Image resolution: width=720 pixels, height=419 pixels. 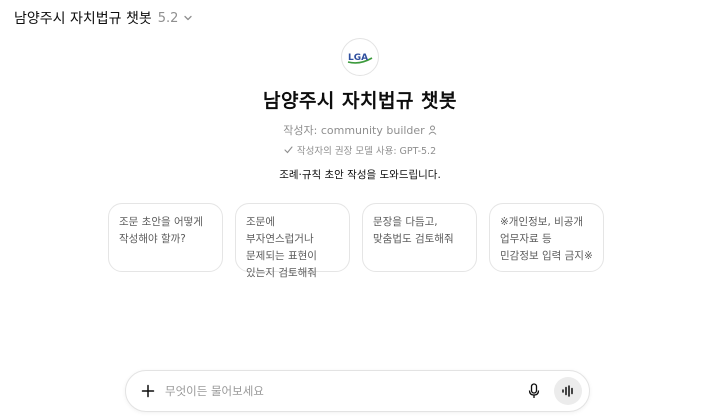 I want to click on voice-mode-button, so click(x=568, y=391).